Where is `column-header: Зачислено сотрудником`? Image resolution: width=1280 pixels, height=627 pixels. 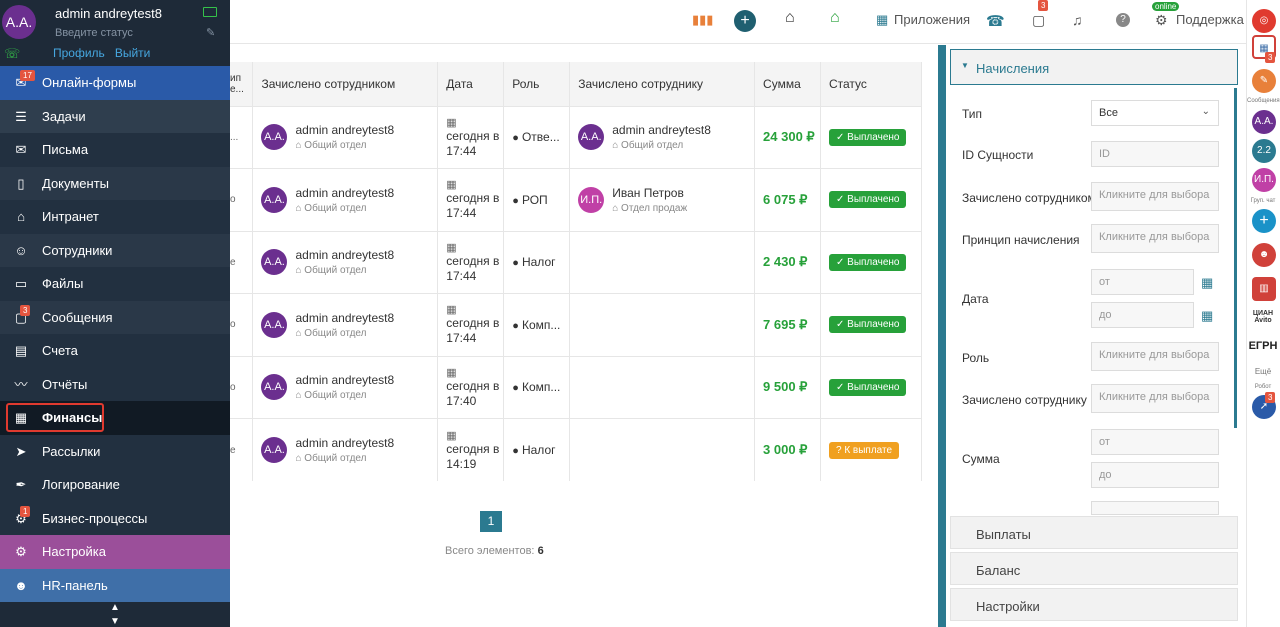 column-header: Зачислено сотрудником is located at coordinates (345, 84).